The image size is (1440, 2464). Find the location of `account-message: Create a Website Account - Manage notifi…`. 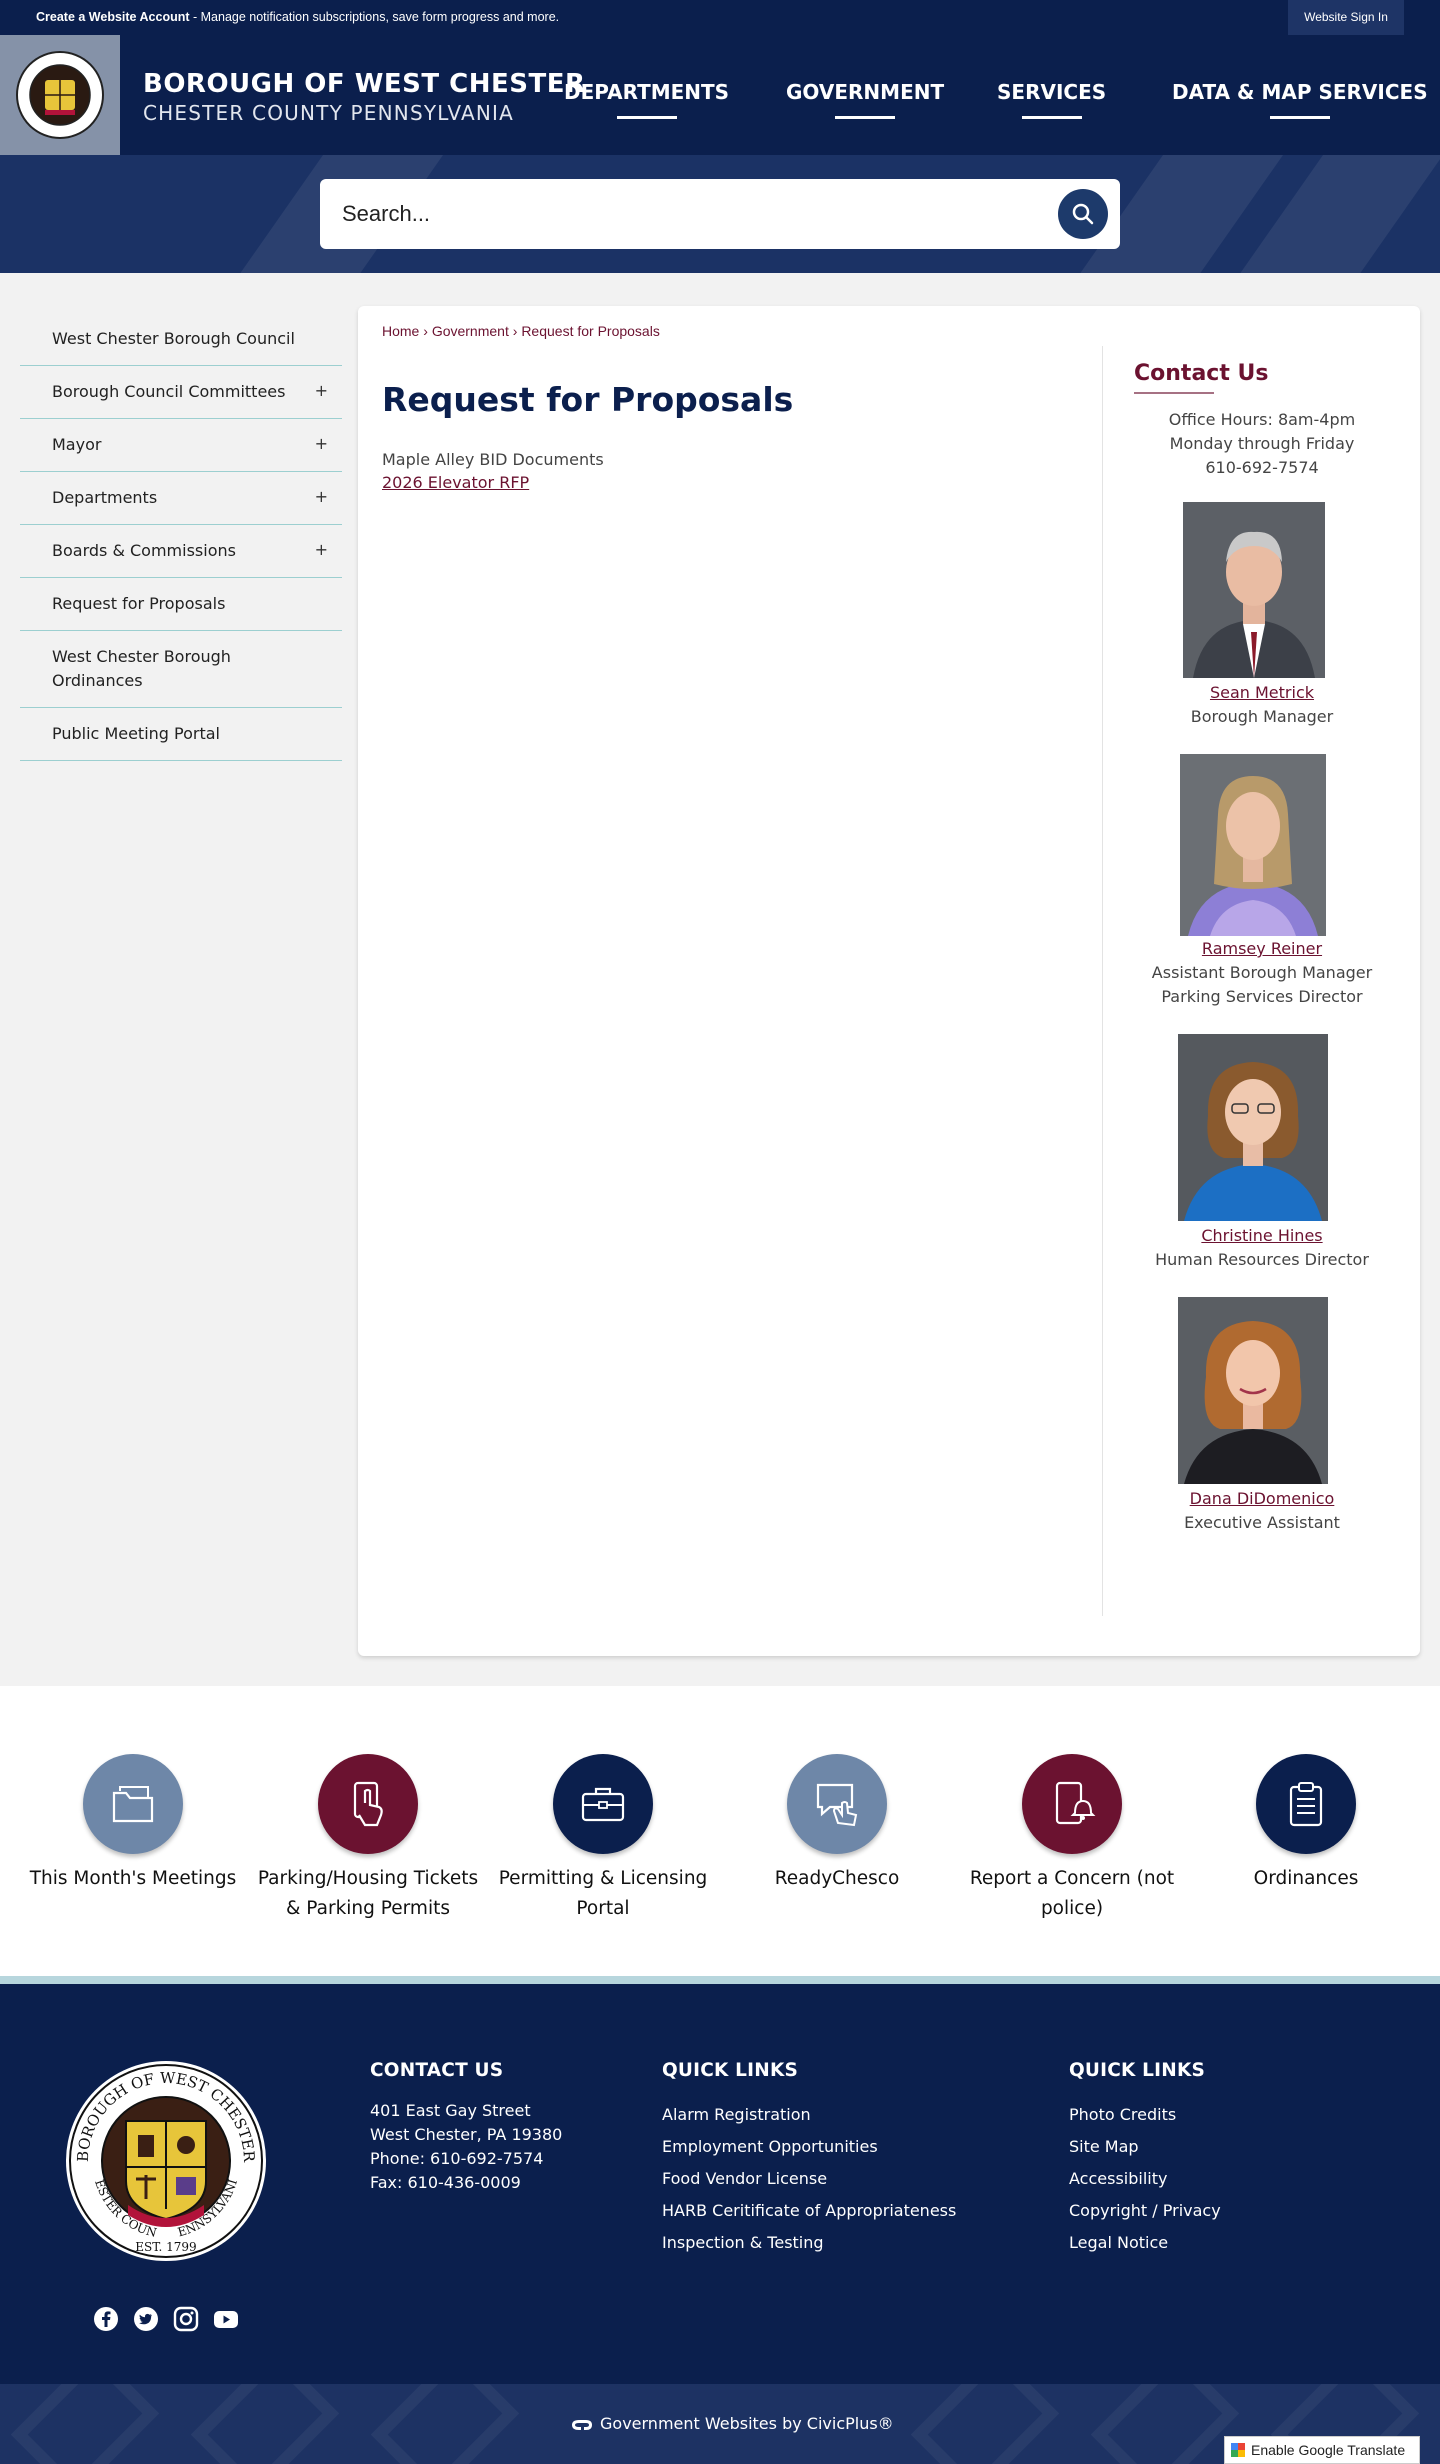

account-message: Create a Website Account - Manage notifi… is located at coordinates (297, 17).